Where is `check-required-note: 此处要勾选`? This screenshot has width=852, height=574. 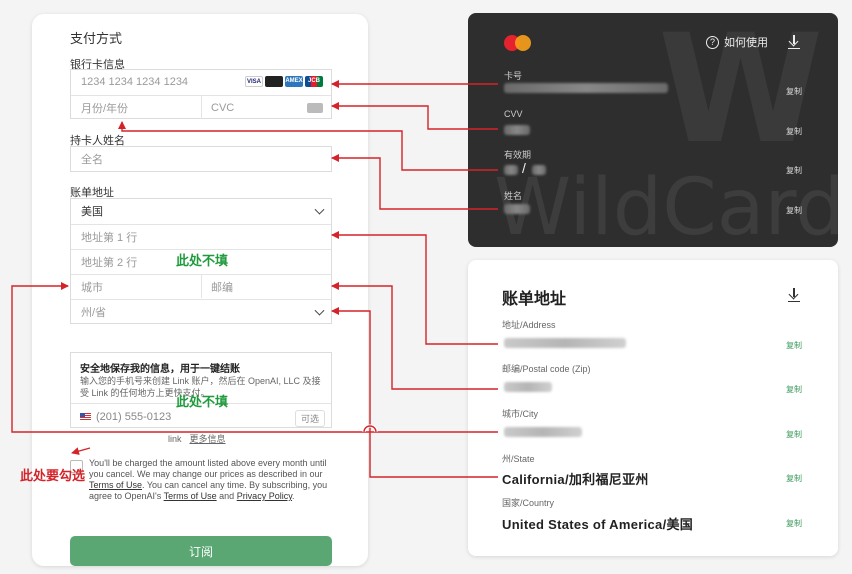 check-required-note: 此处要勾选 is located at coordinates (53, 475).